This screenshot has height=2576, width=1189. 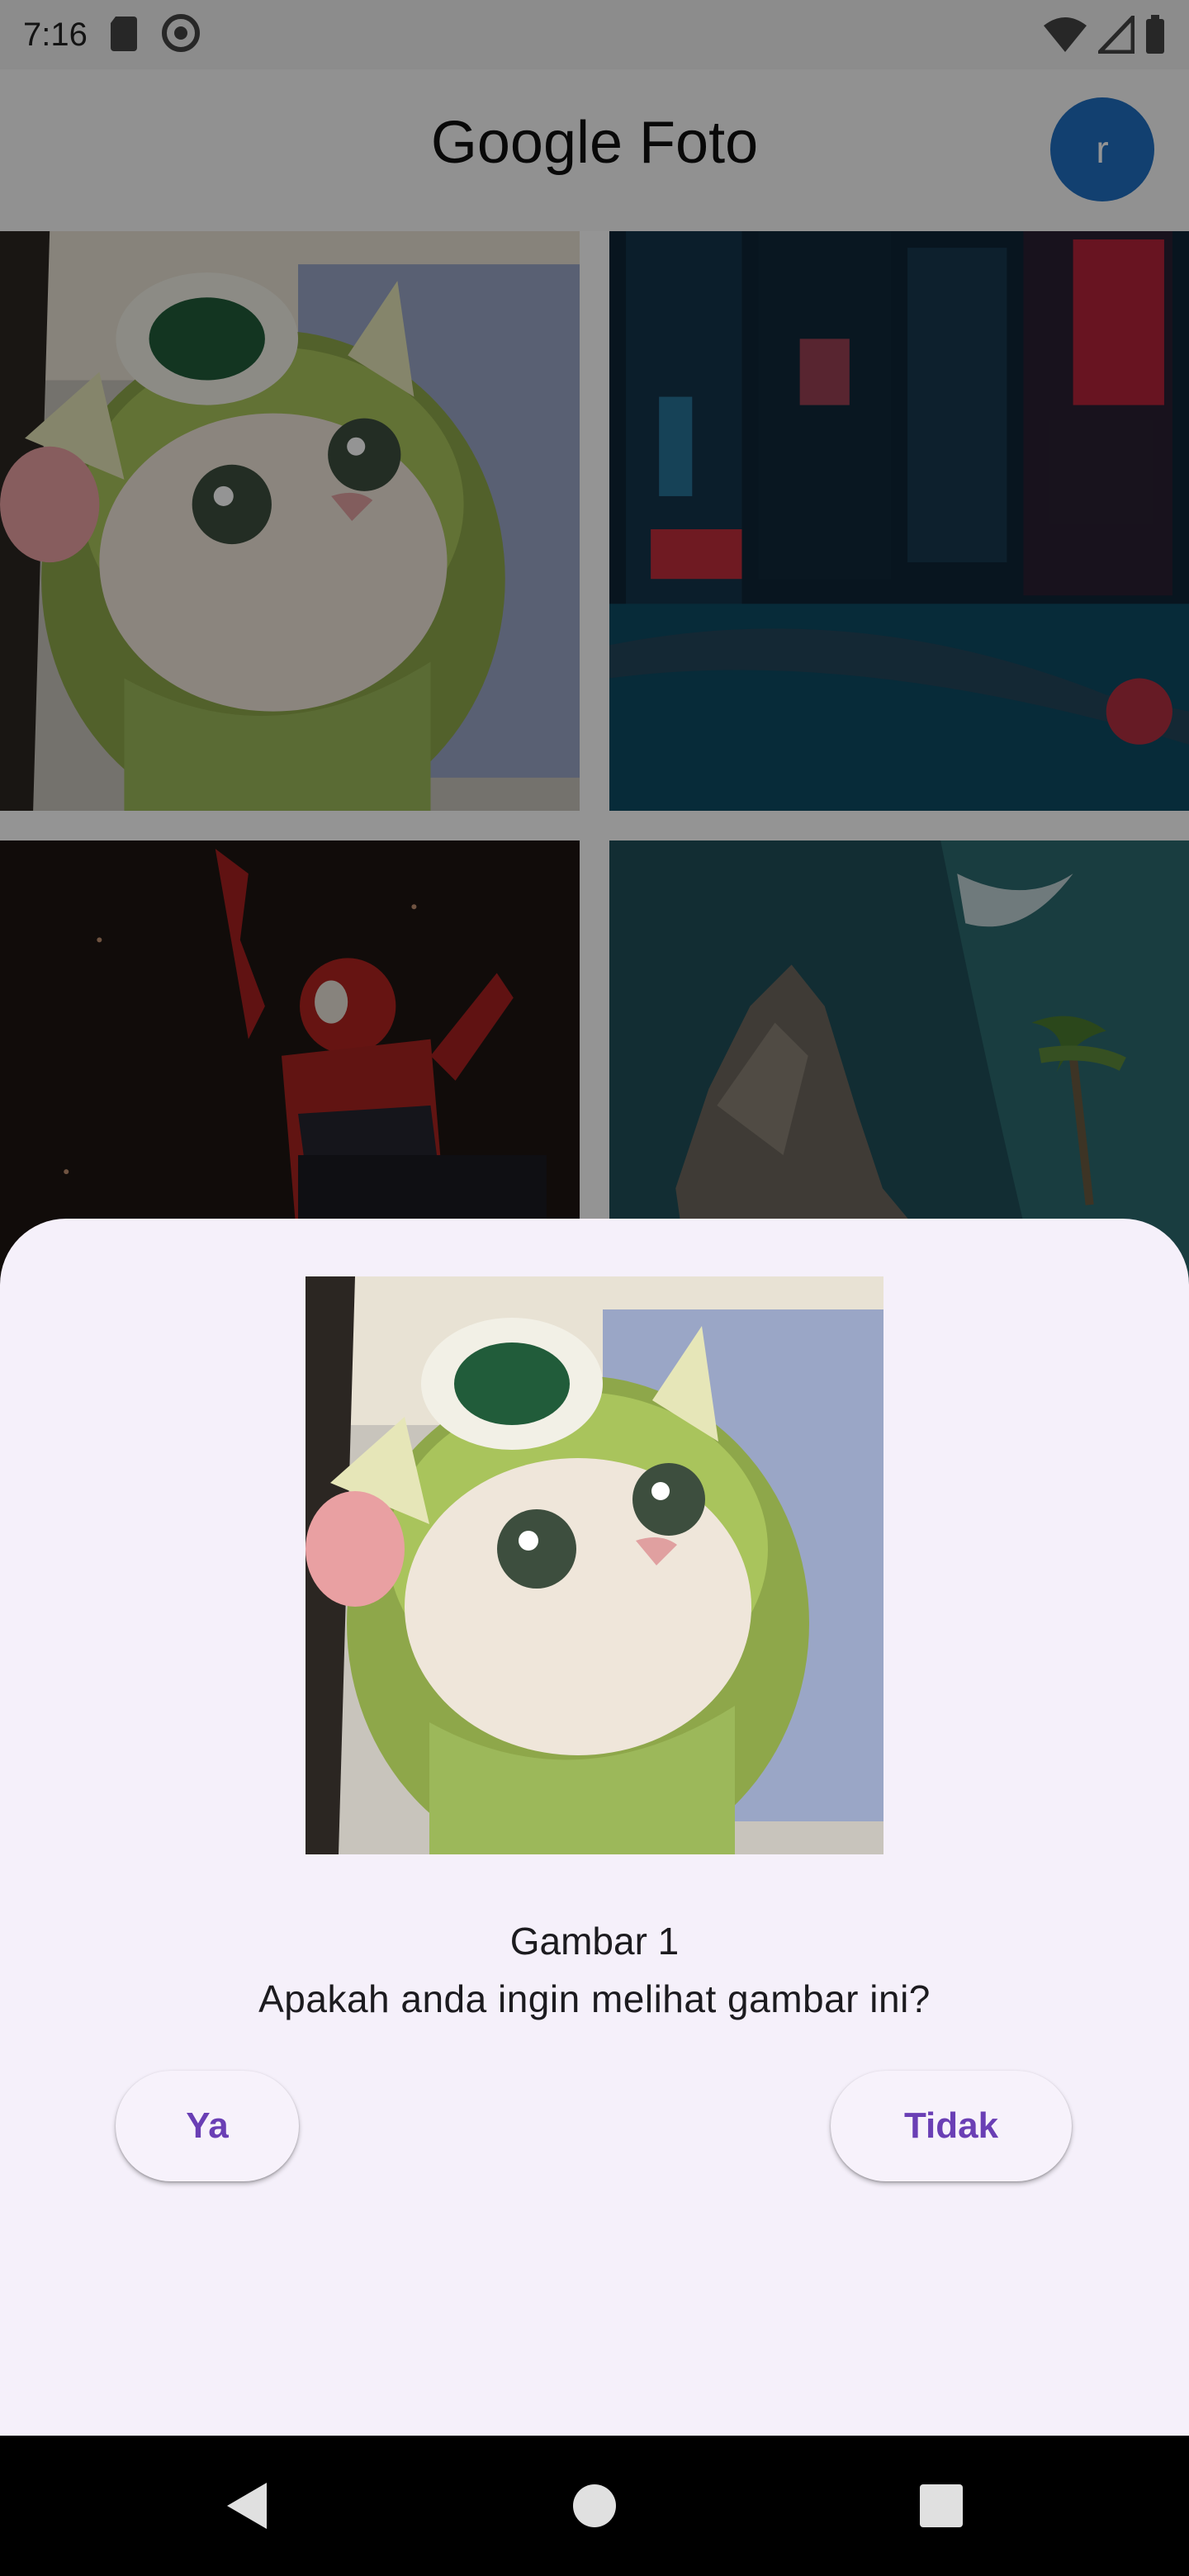 I want to click on preview-image, so click(x=594, y=1565).